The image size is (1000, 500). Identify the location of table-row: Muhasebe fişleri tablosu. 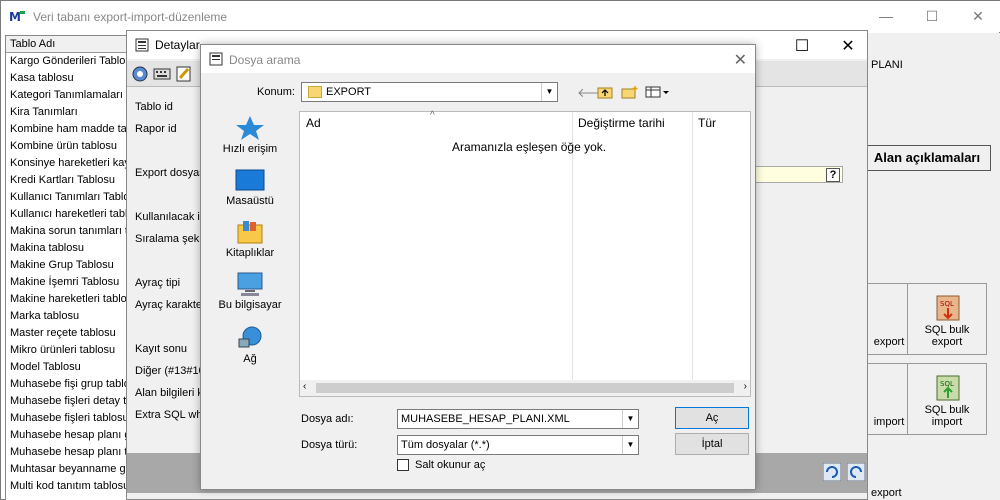
(66, 418).